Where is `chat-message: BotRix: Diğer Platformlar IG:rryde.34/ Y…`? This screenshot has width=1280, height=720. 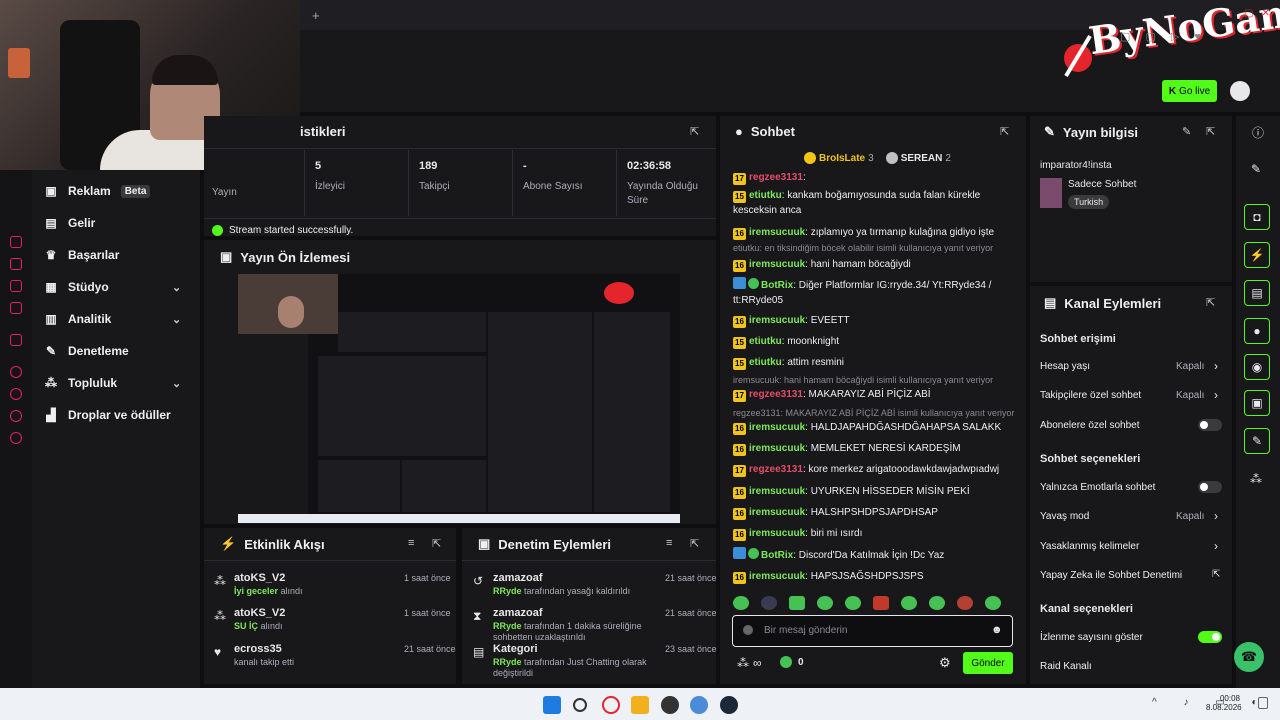 chat-message: BotRix: Diğer Platformlar IG:rryde.34/ Y… is located at coordinates (875, 292).